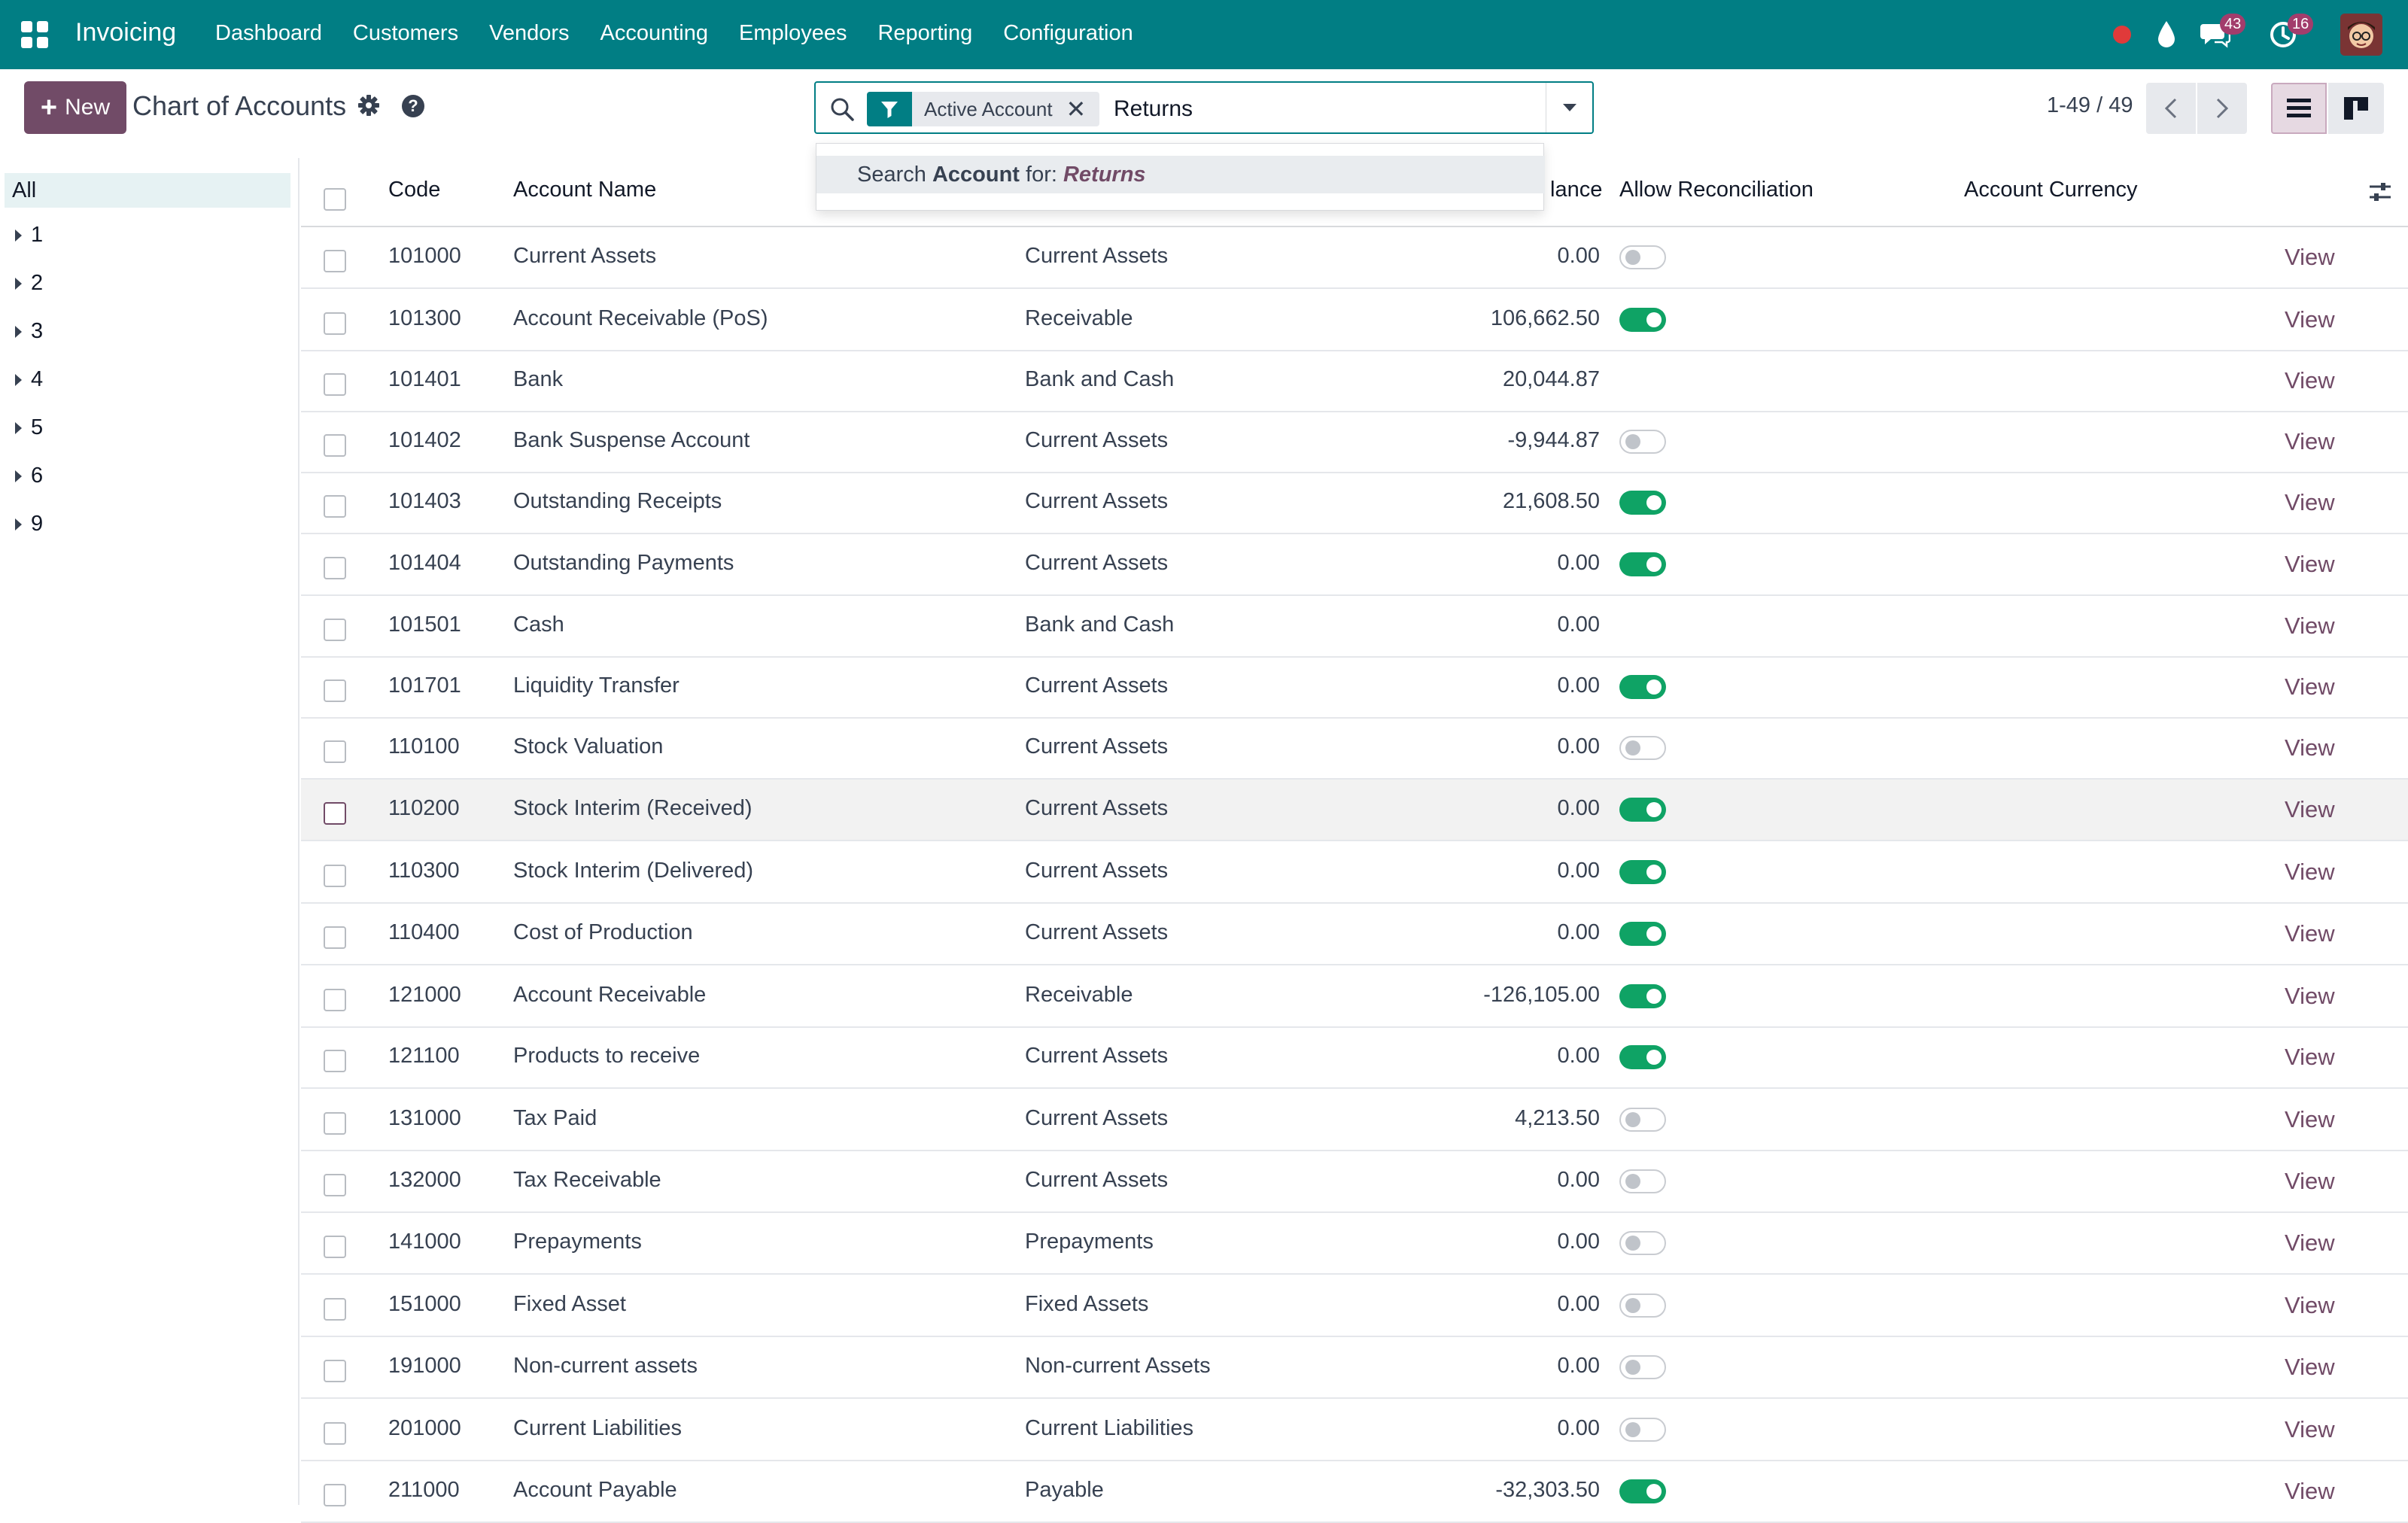 The image size is (2408, 1523). I want to click on search-suggestion-account: Search Account for: Returns, so click(1180, 174).